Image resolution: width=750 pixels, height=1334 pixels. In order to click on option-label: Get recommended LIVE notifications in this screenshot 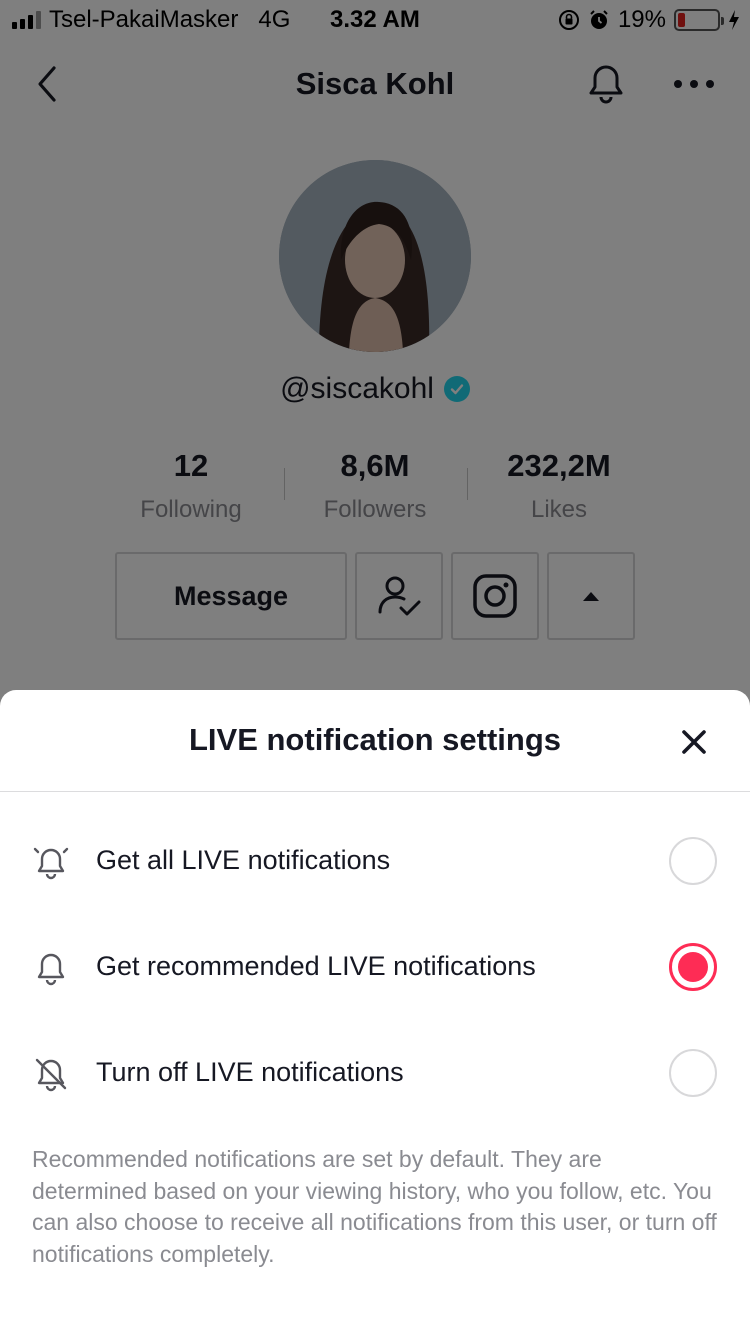, I will do `click(316, 966)`.